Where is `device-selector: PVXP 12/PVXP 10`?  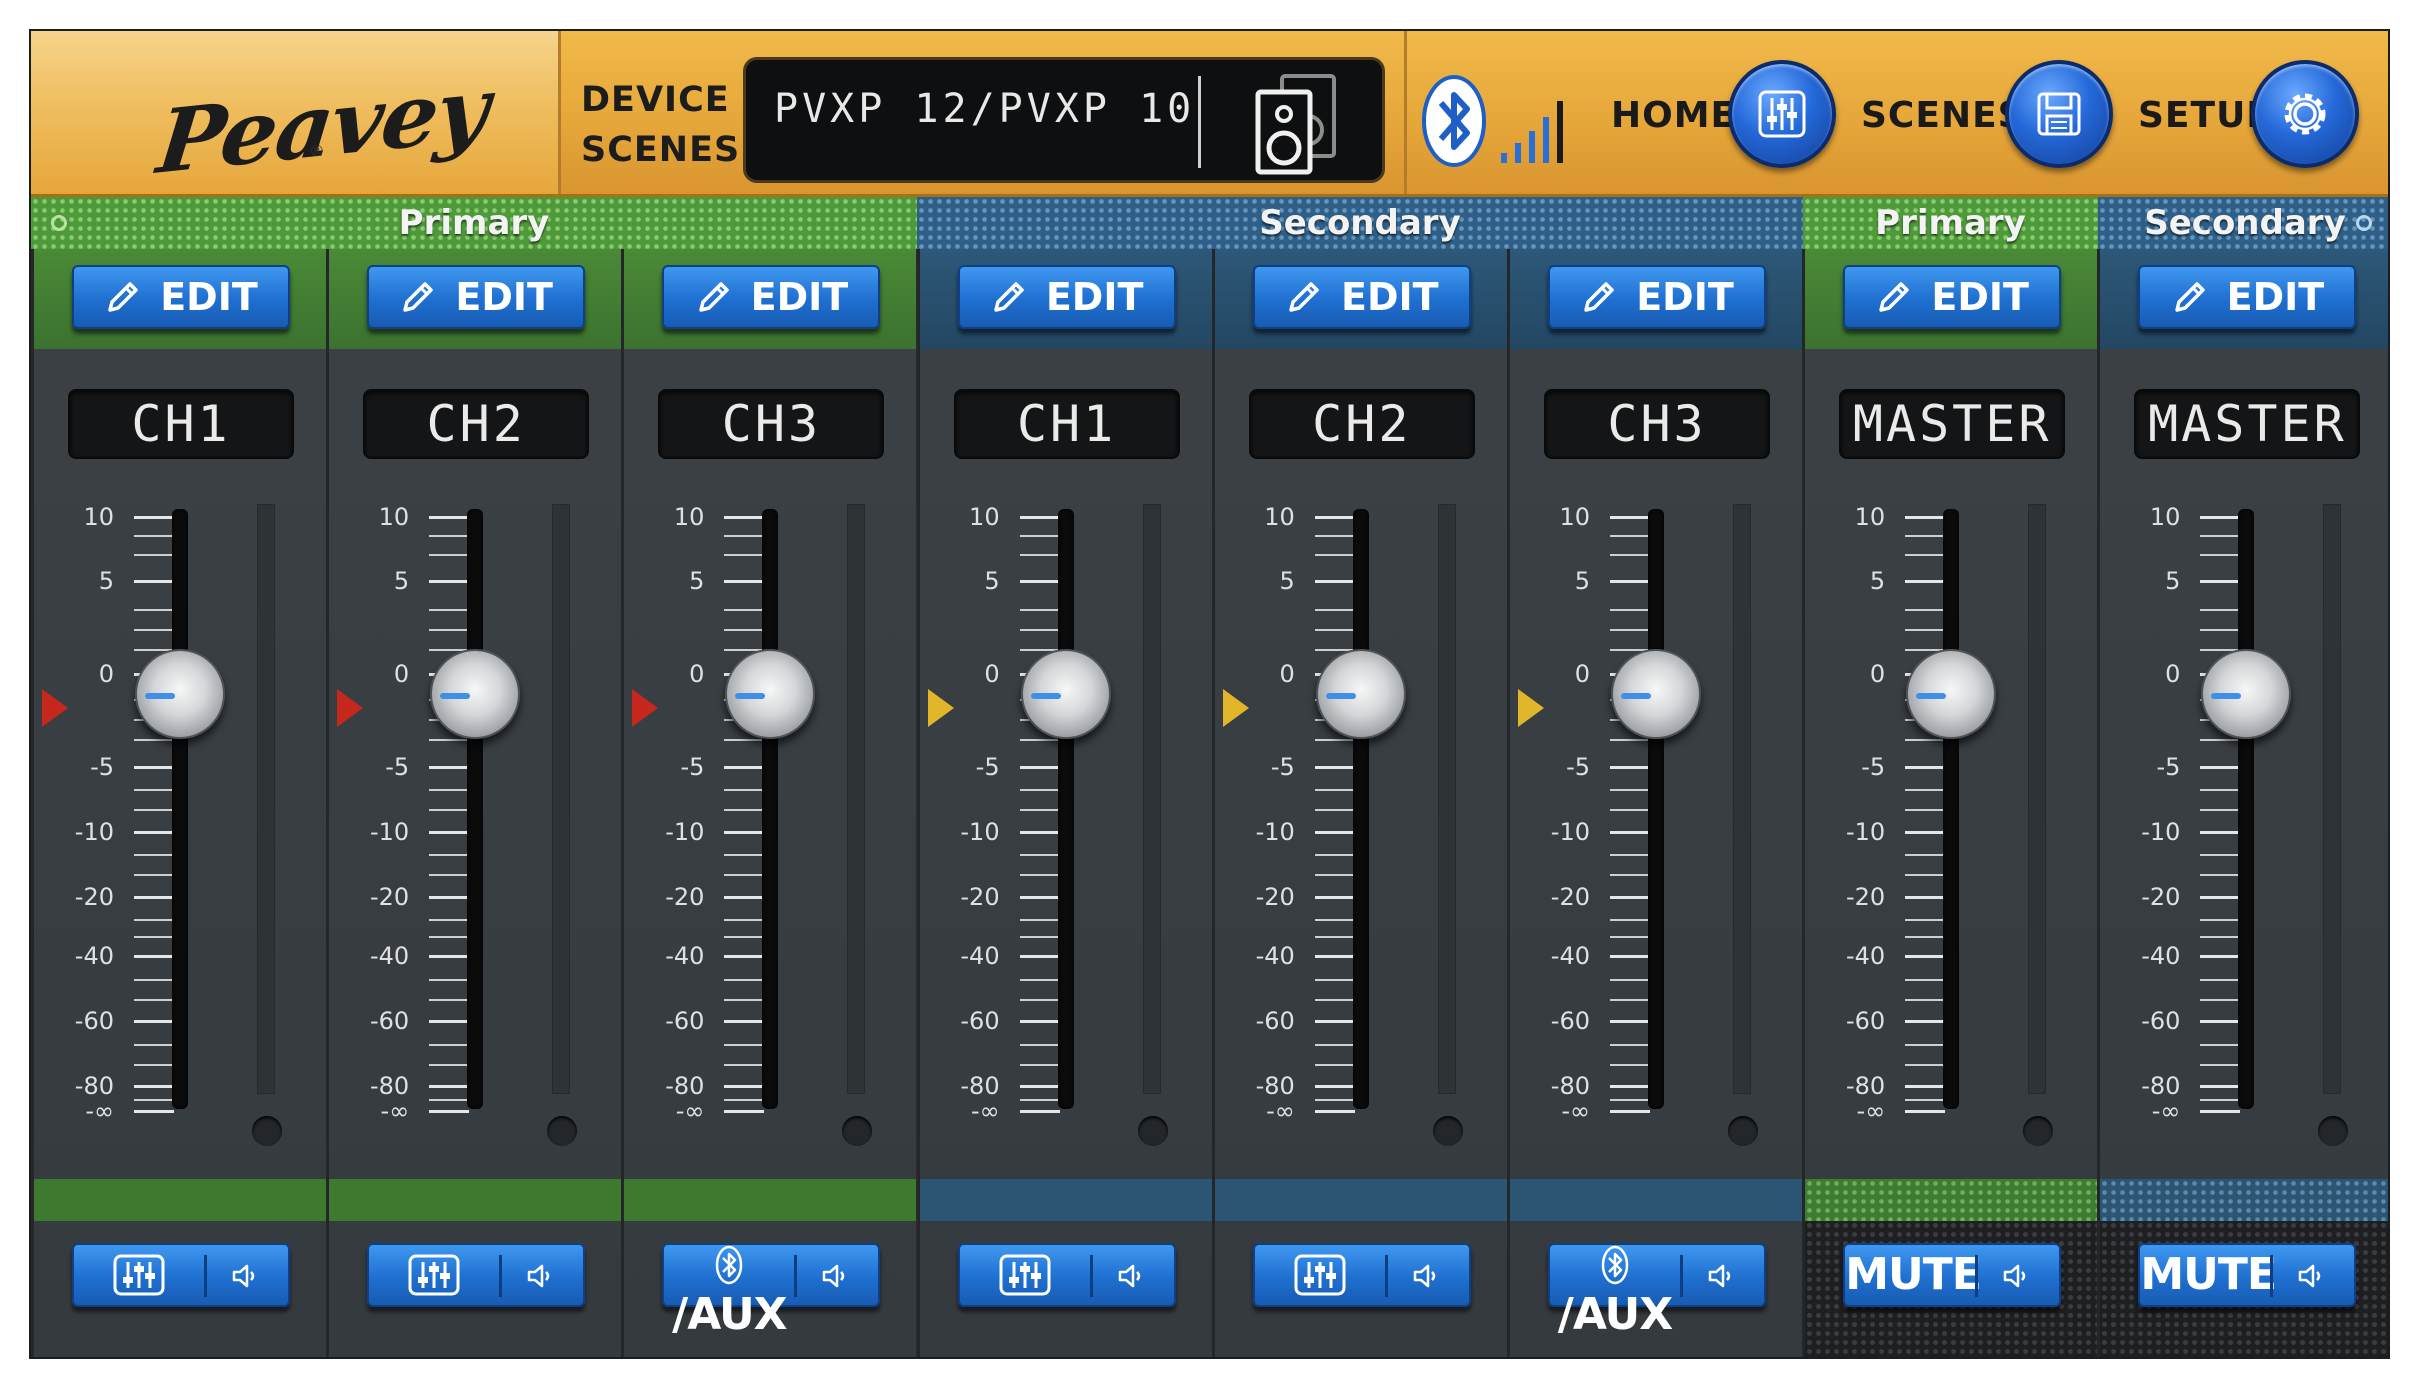
device-selector: PVXP 12/PVXP 10 is located at coordinates (1064, 120).